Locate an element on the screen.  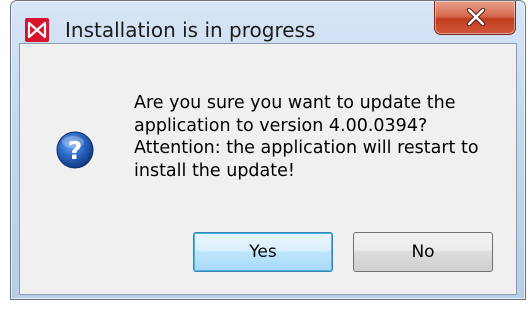
window-title: Installation is in progress is located at coordinates (190, 30).